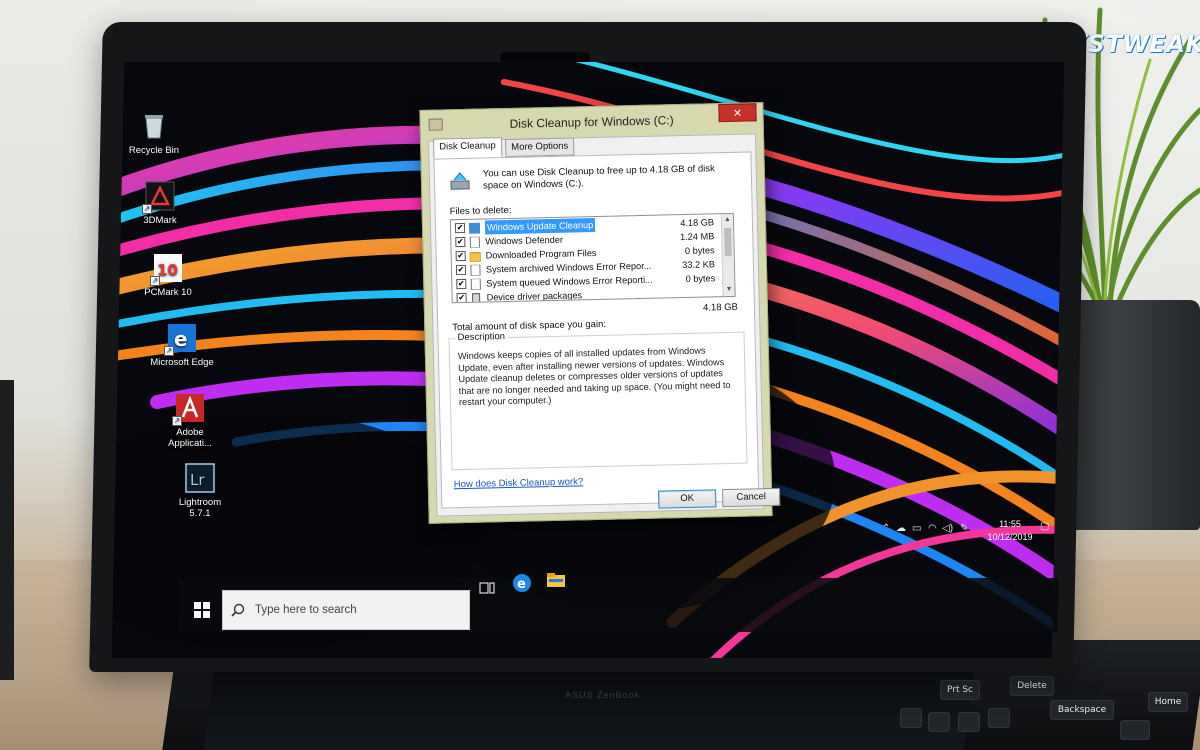 Image resolution: width=1200 pixels, height=750 pixels. Describe the element at coordinates (1010, 524) in the screenshot. I see `clock-time: 11:55` at that location.